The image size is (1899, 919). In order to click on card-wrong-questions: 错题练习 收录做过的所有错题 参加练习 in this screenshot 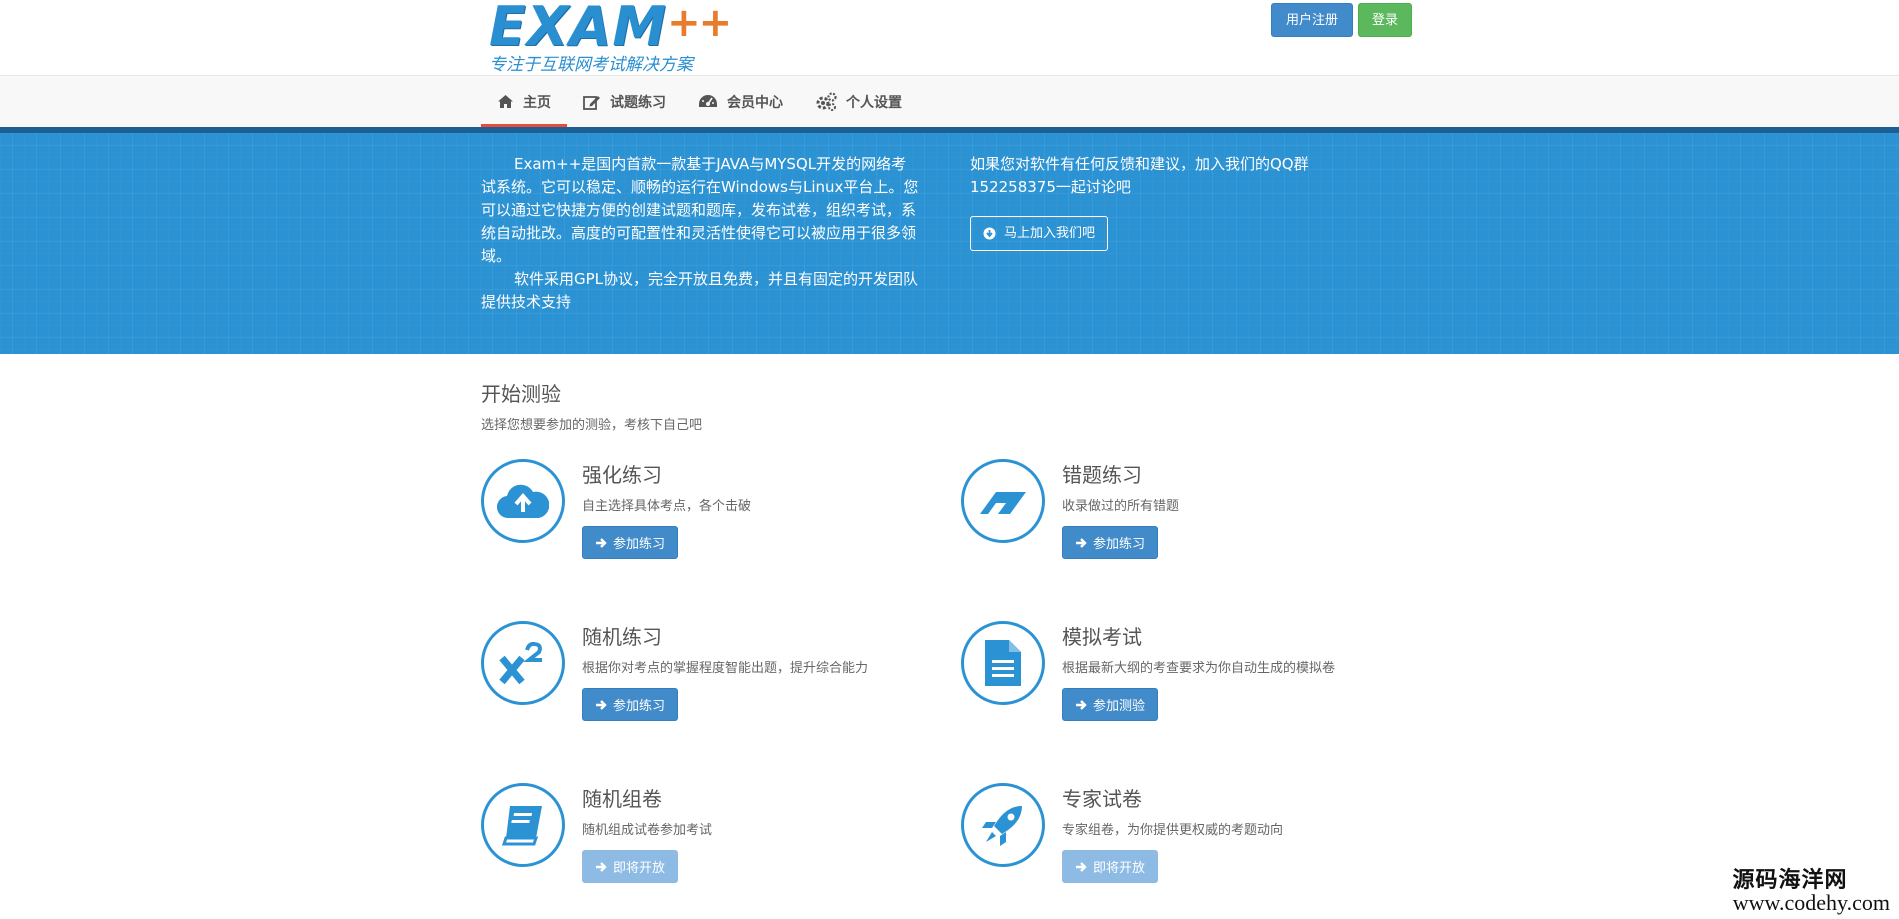, I will do `click(1201, 509)`.